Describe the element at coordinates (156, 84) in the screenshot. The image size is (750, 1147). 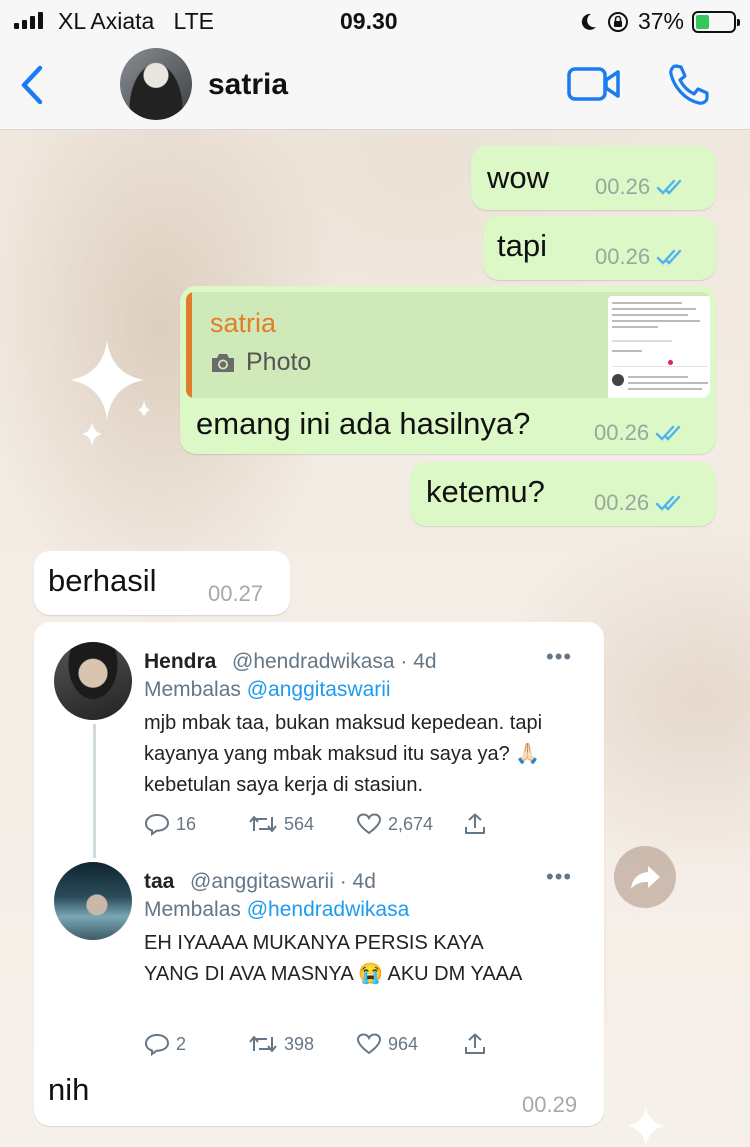
I see `contact-avatar` at that location.